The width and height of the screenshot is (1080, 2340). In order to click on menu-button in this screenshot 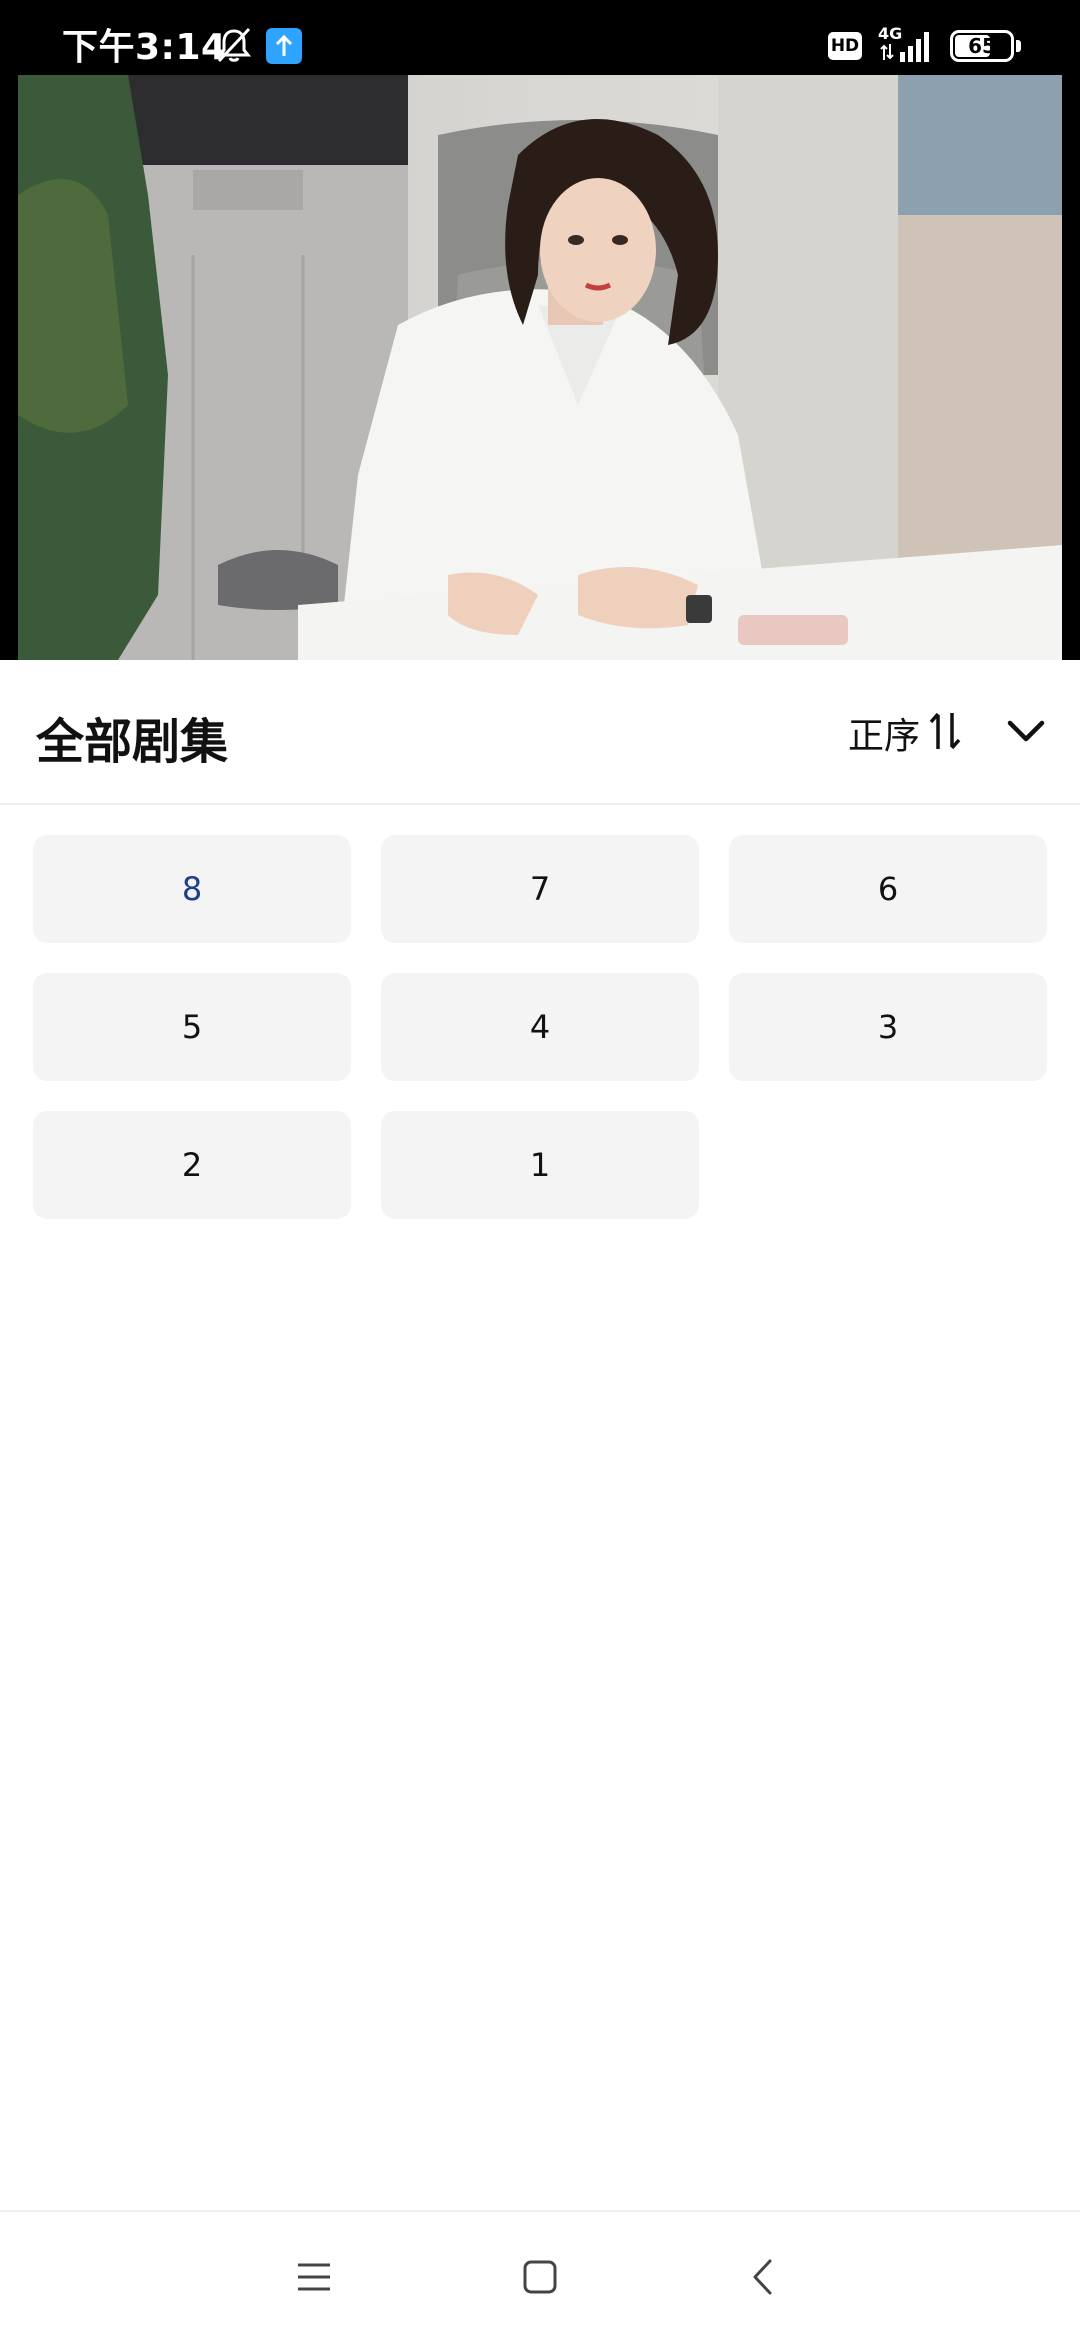, I will do `click(314, 2277)`.